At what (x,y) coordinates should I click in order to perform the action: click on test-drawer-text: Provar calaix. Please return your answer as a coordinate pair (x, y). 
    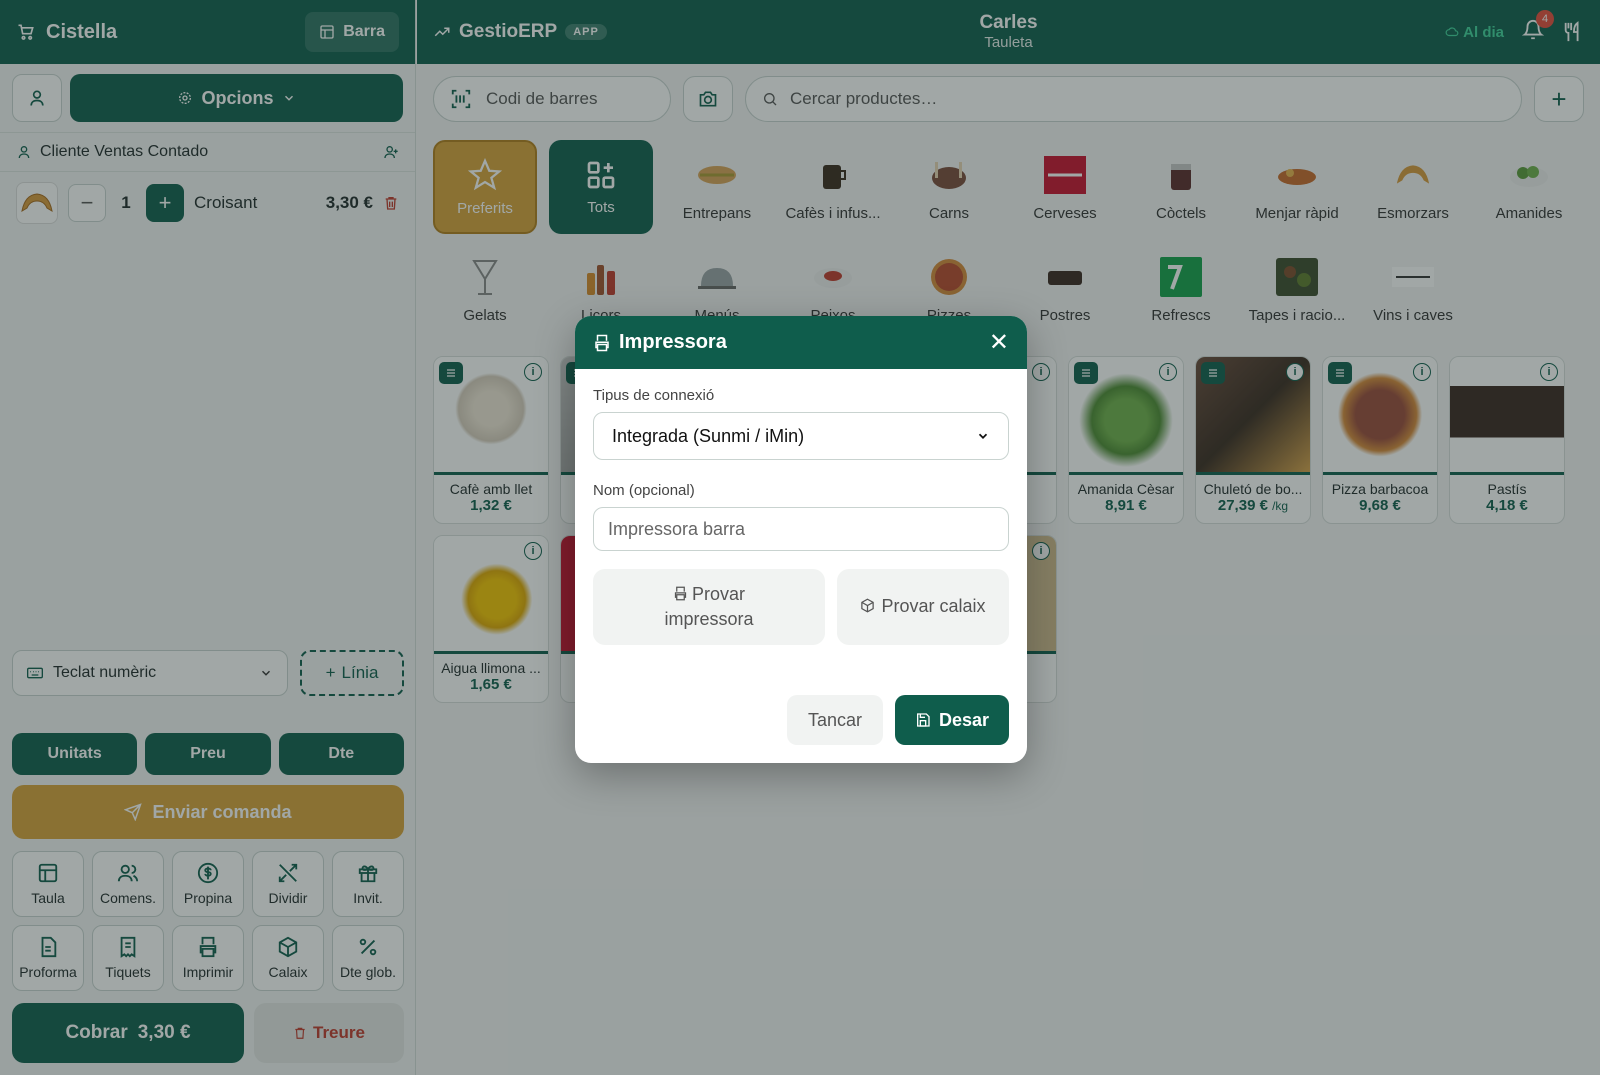
    Looking at the image, I should click on (933, 606).